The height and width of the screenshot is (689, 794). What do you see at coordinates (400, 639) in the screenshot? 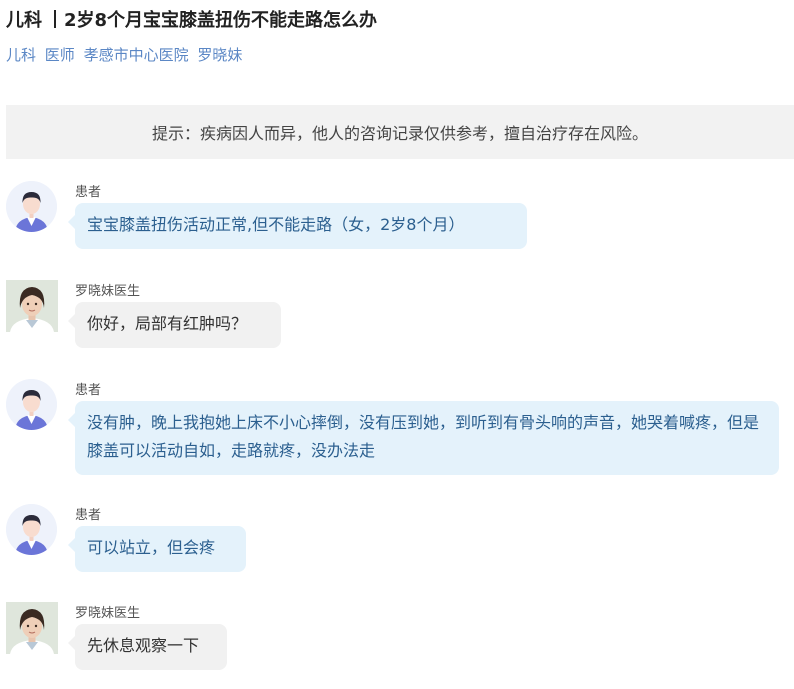
I see `chat-message-doctor: 罗晓妹医生 先休息观察一下` at bounding box center [400, 639].